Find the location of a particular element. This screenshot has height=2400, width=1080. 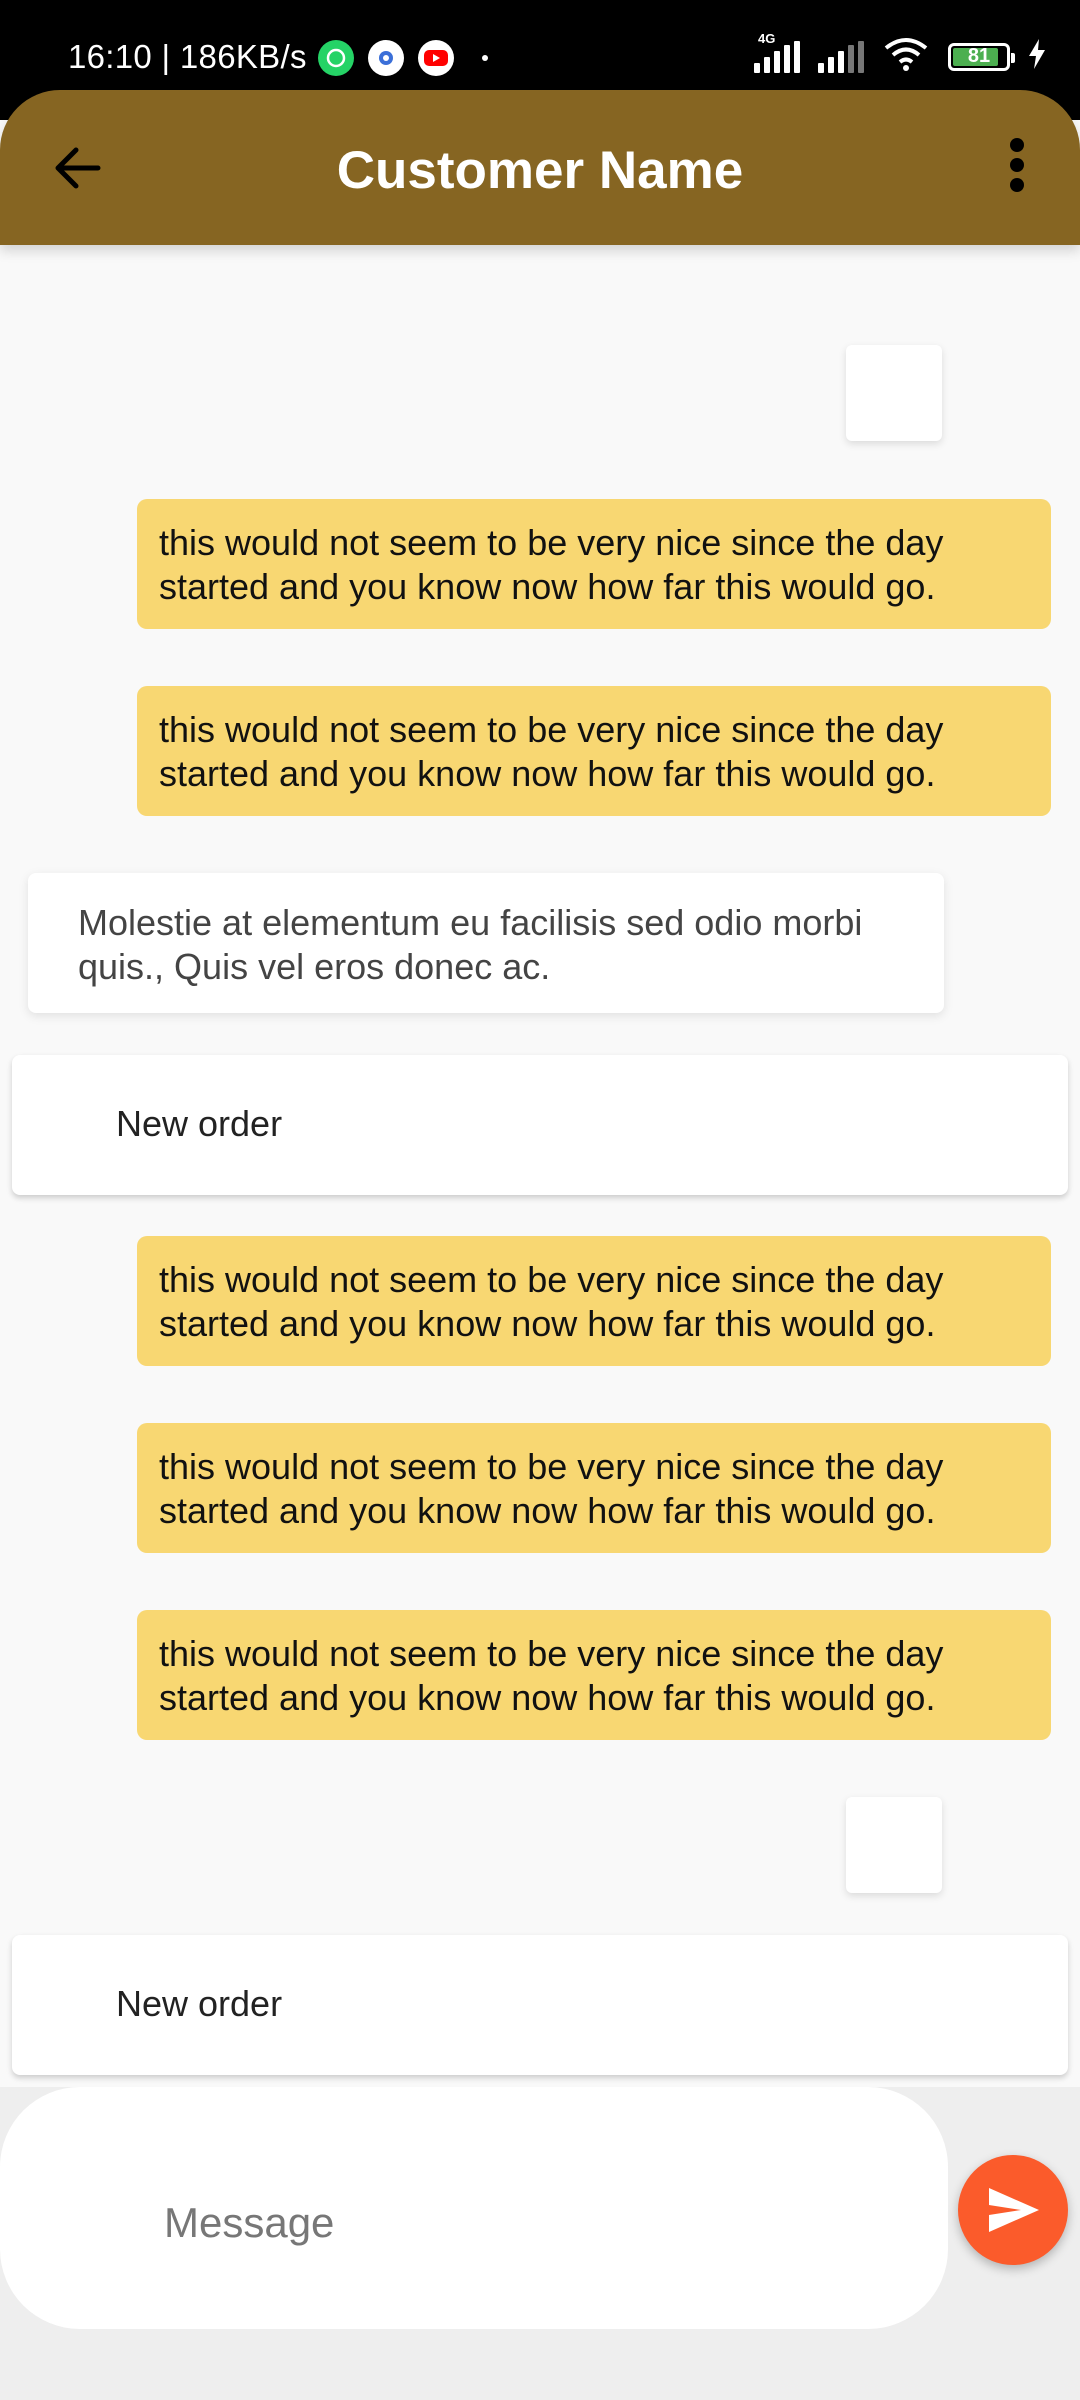

settings-app-icon is located at coordinates (386, 58).